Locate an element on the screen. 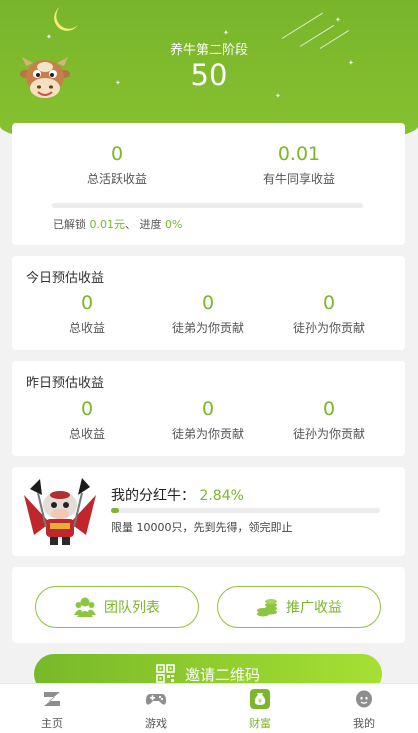 The image size is (418, 733). dividend-progress-fill is located at coordinates (115, 510).